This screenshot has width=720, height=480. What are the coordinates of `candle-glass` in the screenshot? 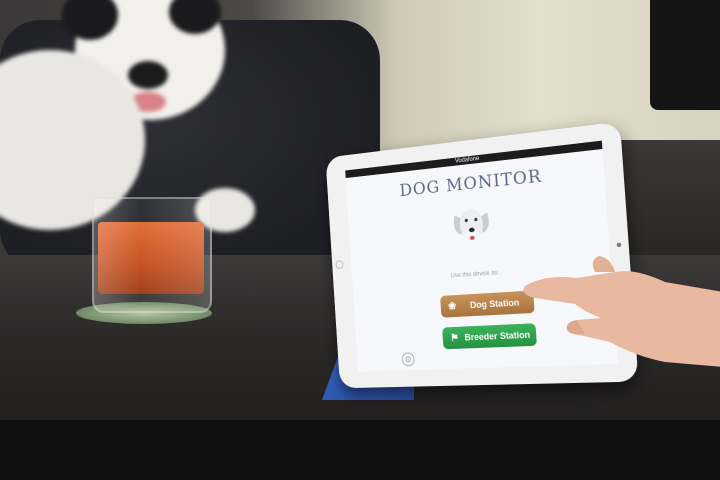 It's located at (152, 255).